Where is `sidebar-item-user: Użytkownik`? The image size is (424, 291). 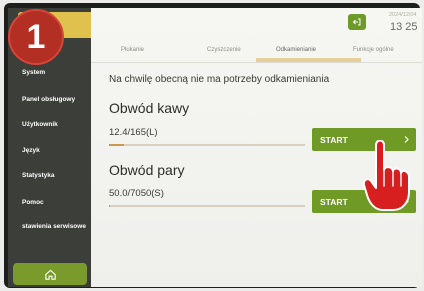
sidebar-item-user: Użytkownik is located at coordinates (40, 124).